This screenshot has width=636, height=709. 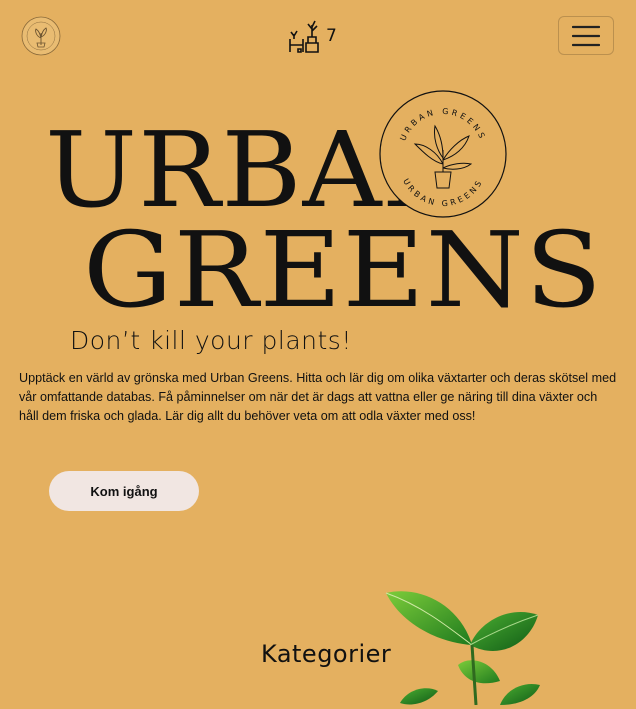 I want to click on brand-logo, so click(x=41, y=36).